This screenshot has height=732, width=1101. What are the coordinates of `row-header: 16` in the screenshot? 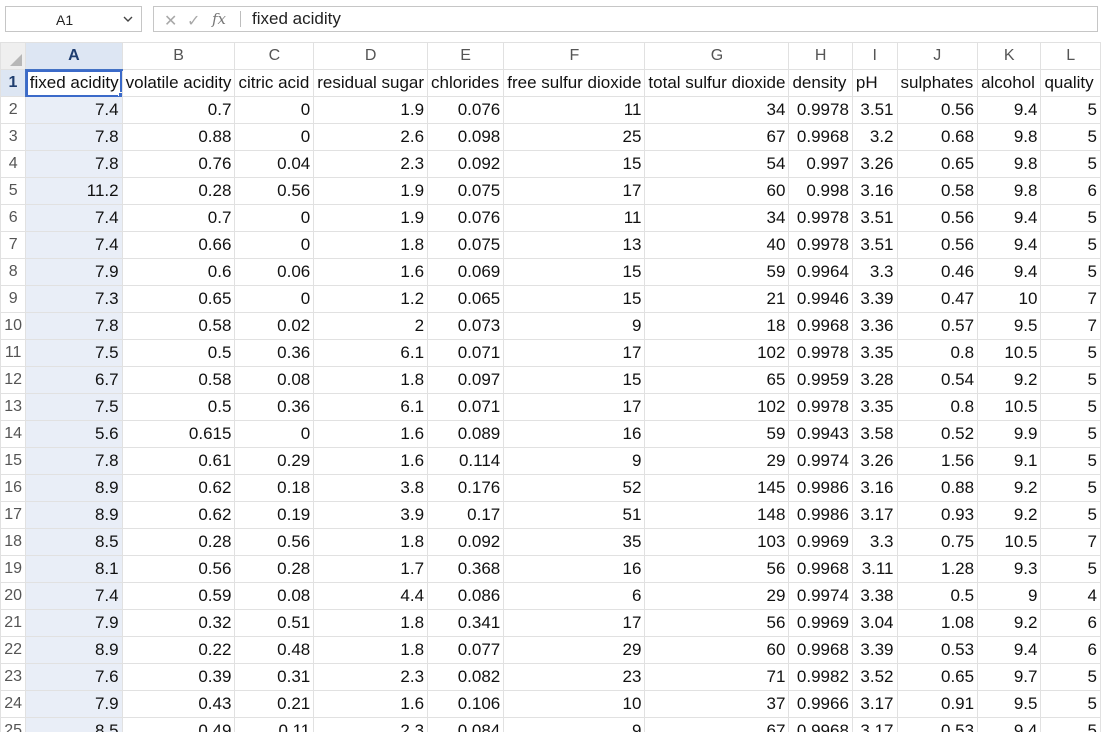 It's located at (13, 488).